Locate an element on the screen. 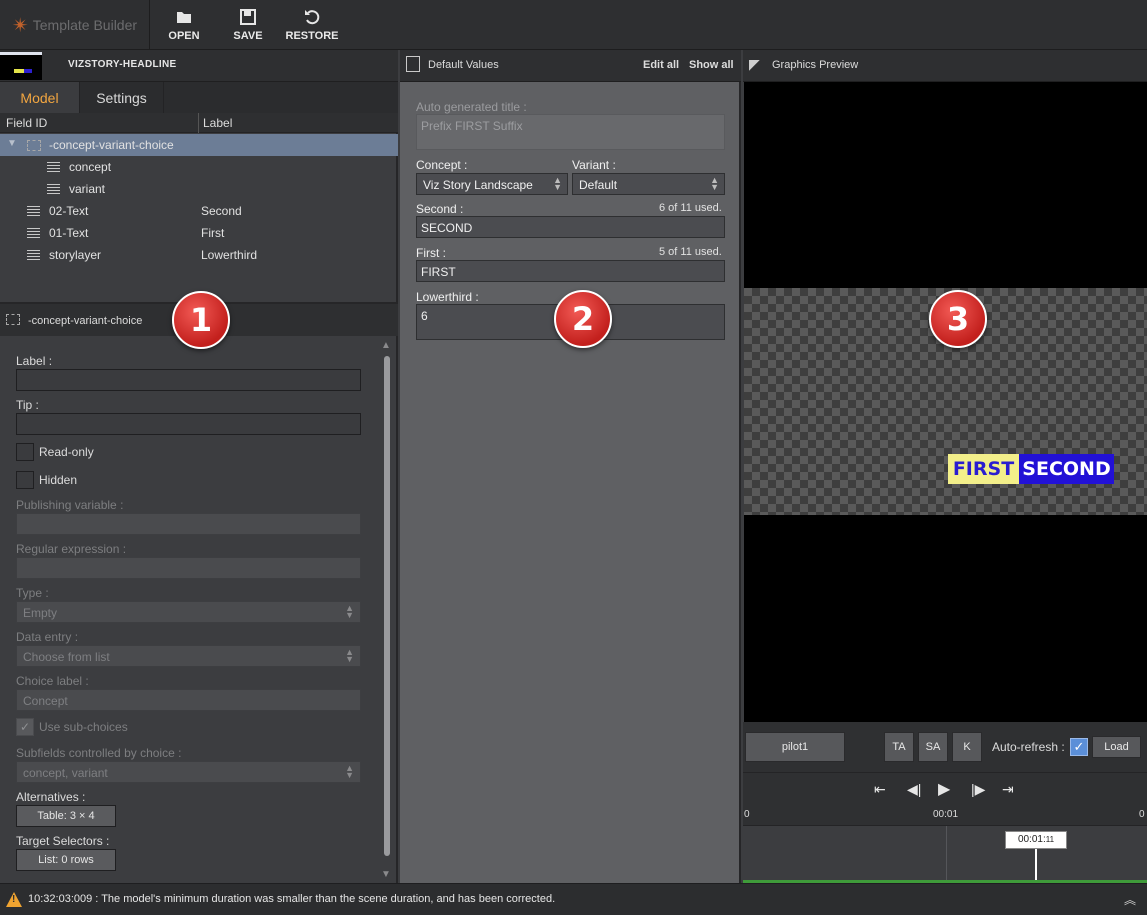  play-icon: ▶ is located at coordinates (944, 789).